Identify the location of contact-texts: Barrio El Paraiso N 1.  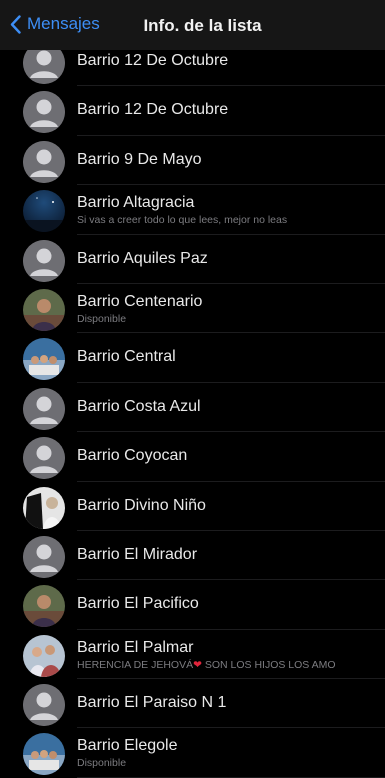
(228, 703).